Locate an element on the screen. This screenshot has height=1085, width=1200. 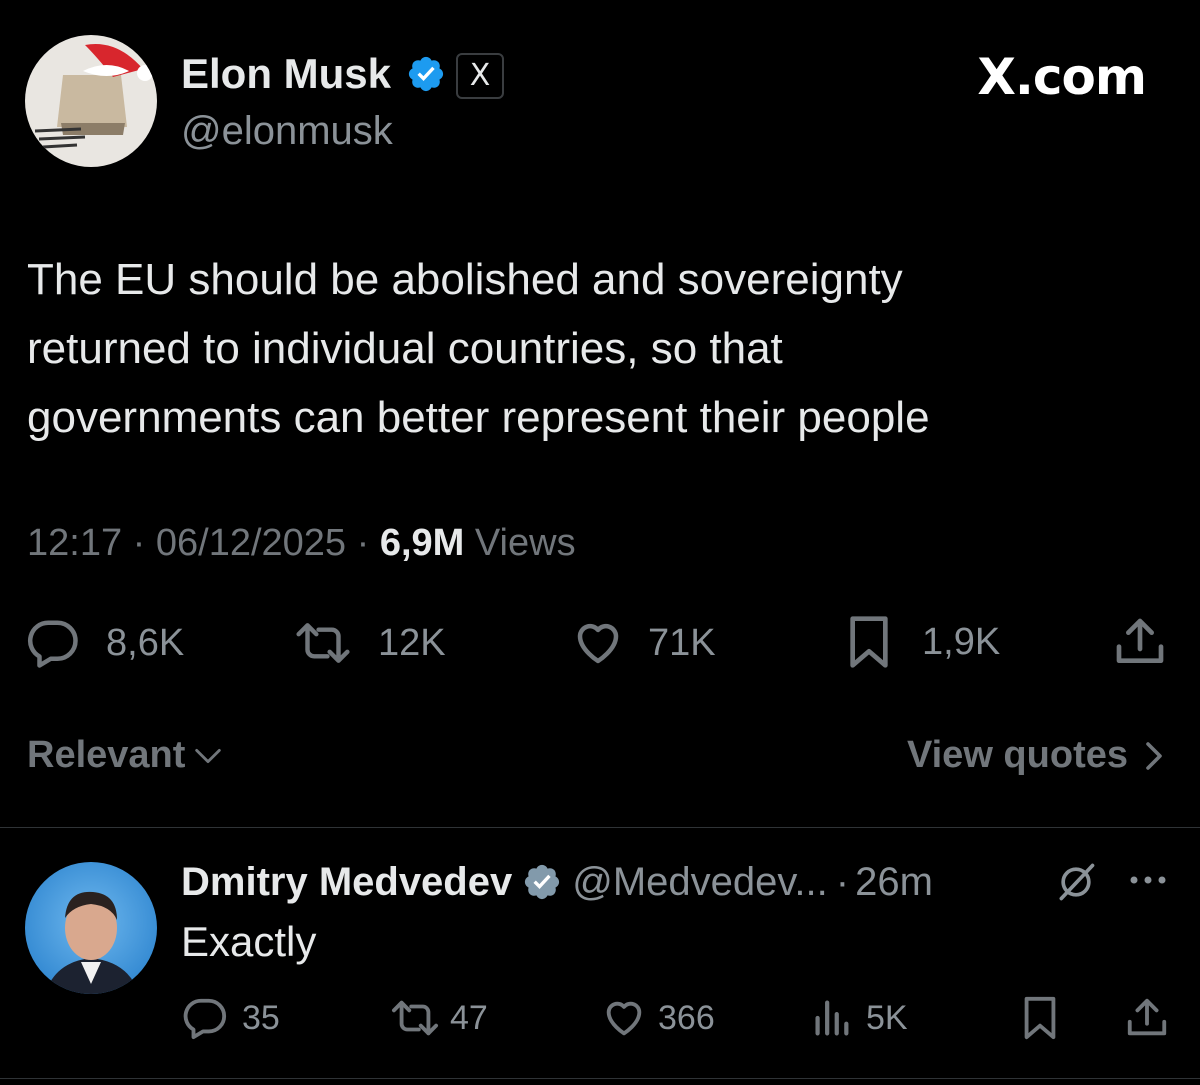
reply-repost-count: 47 is located at coordinates (469, 1017).